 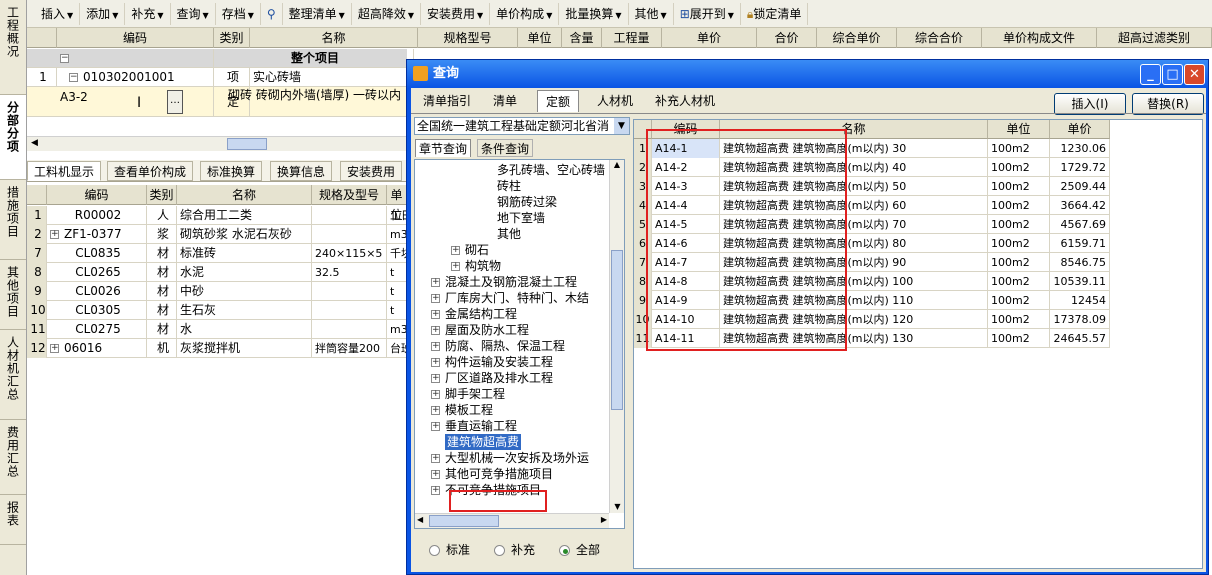 What do you see at coordinates (148, 13) in the screenshot?
I see `supplement-menu: 补充 ▼` at bounding box center [148, 13].